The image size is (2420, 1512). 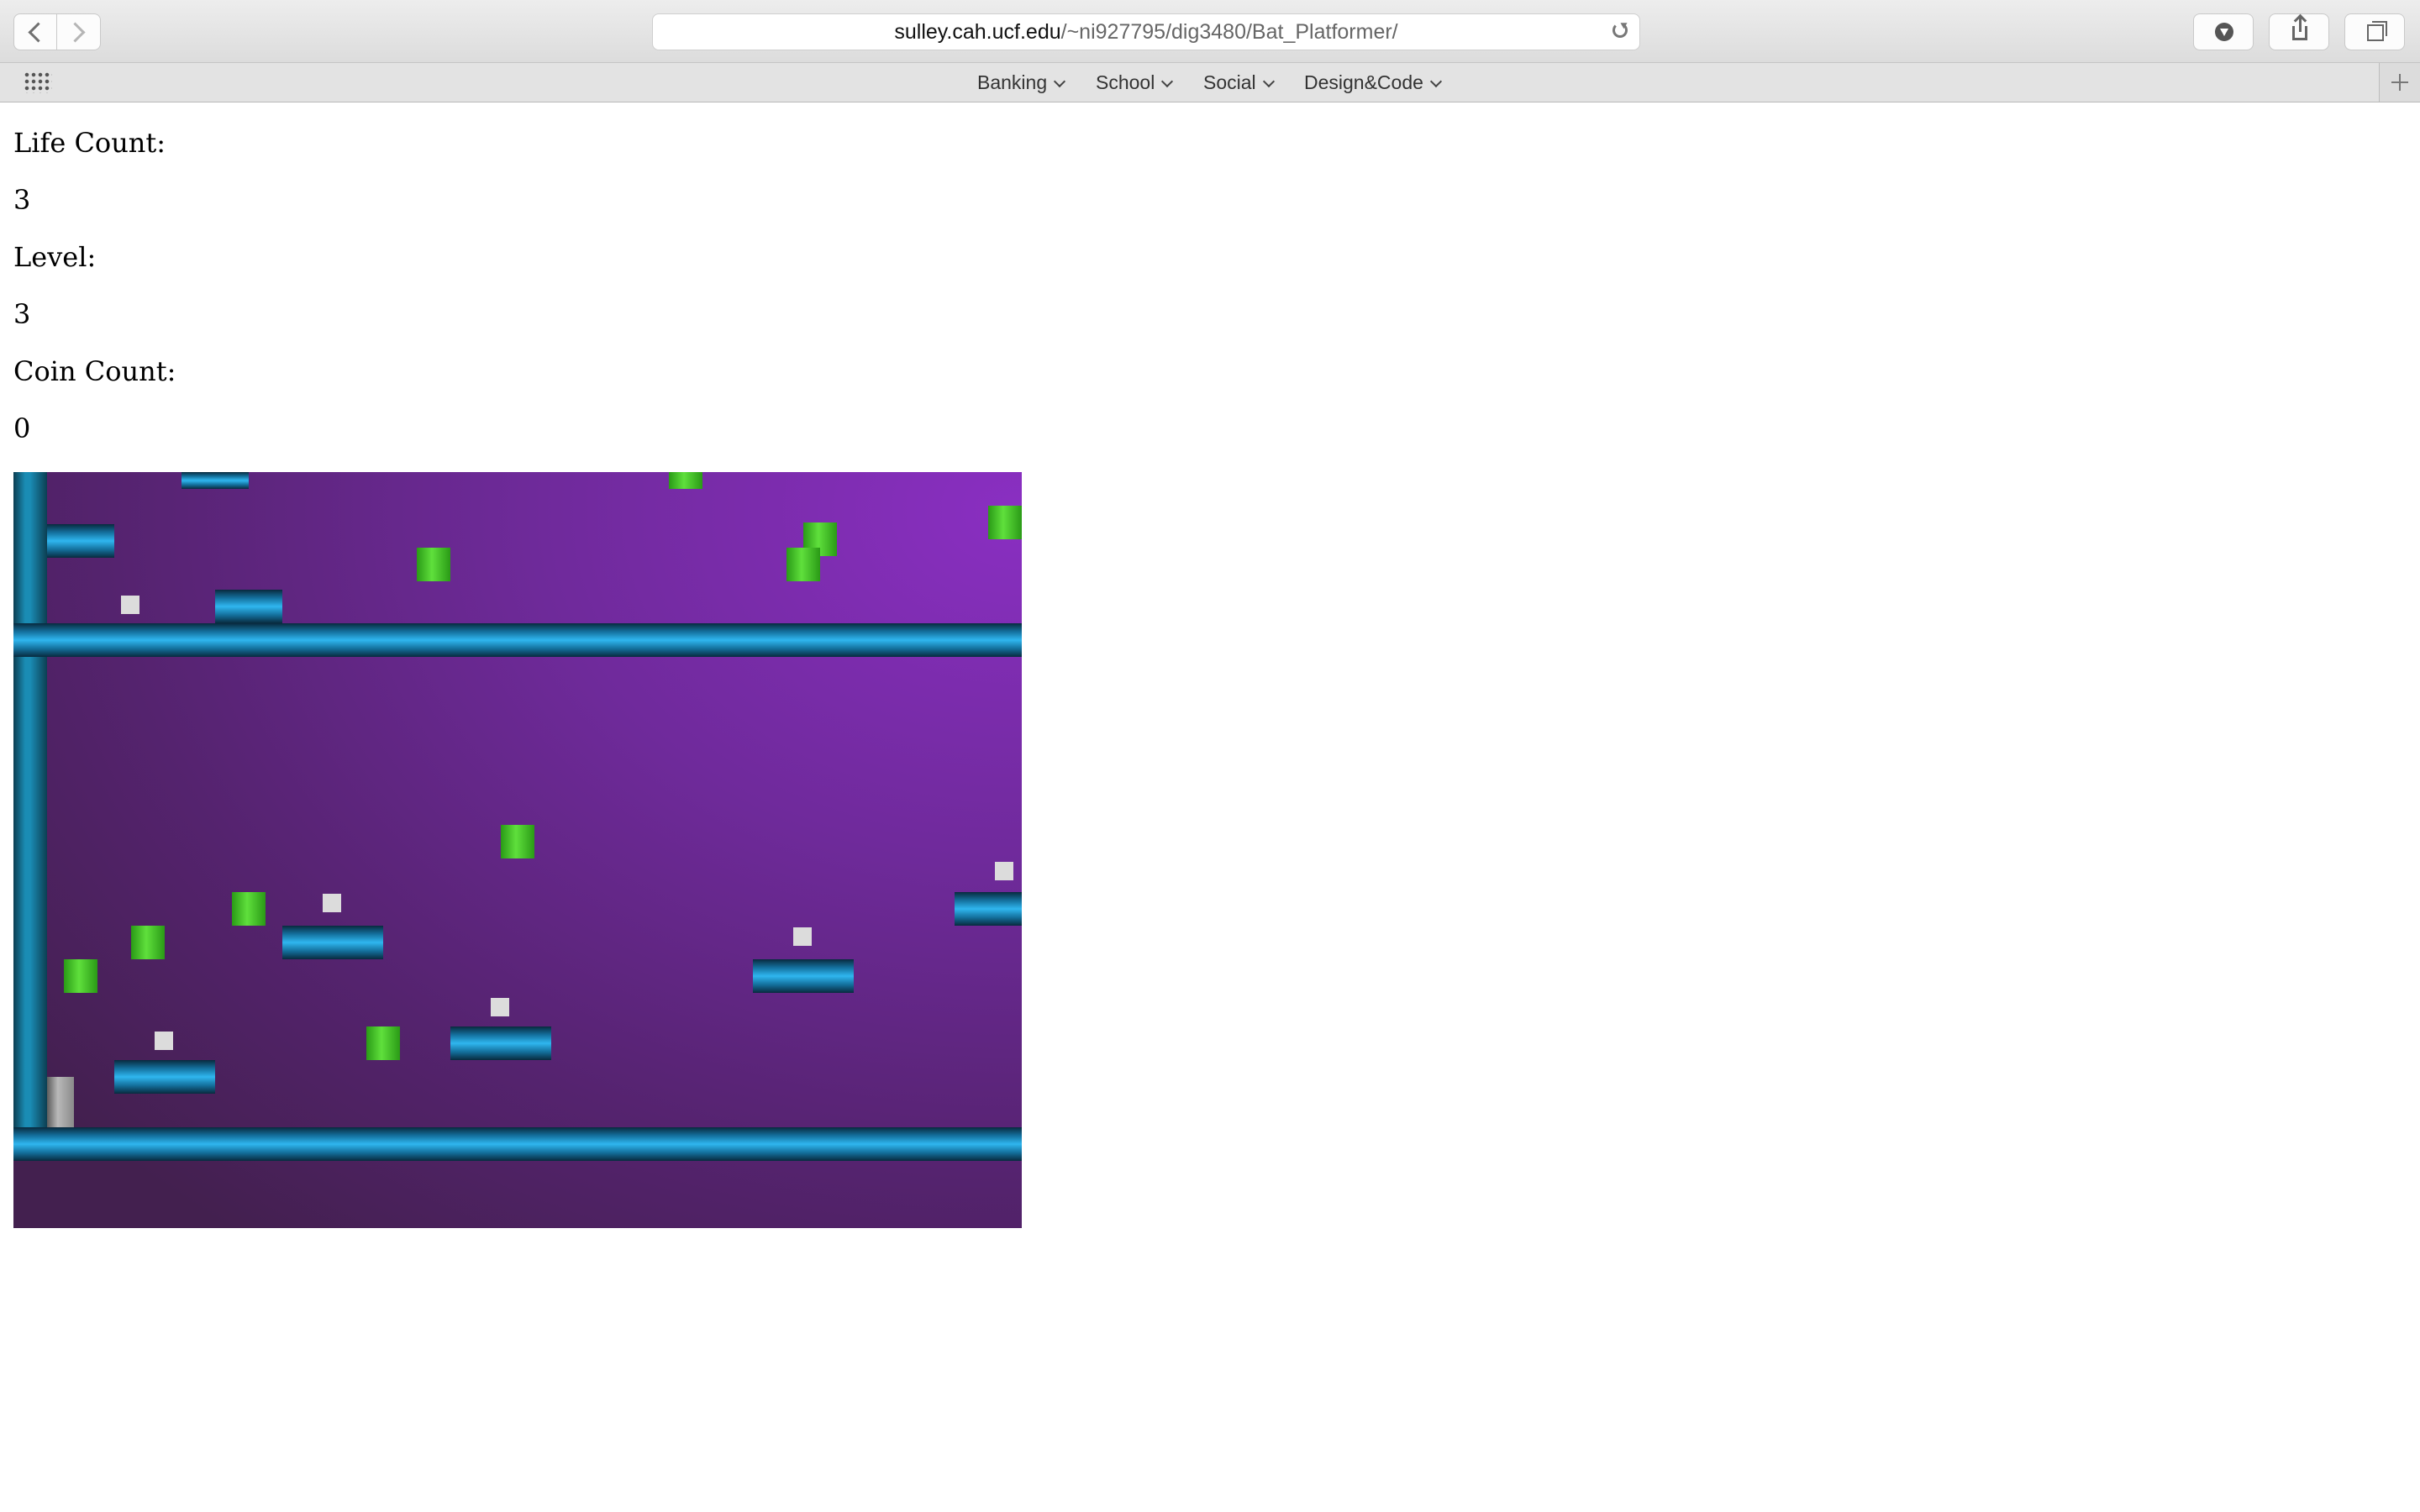 I want to click on plus-icon, so click(x=2399, y=82).